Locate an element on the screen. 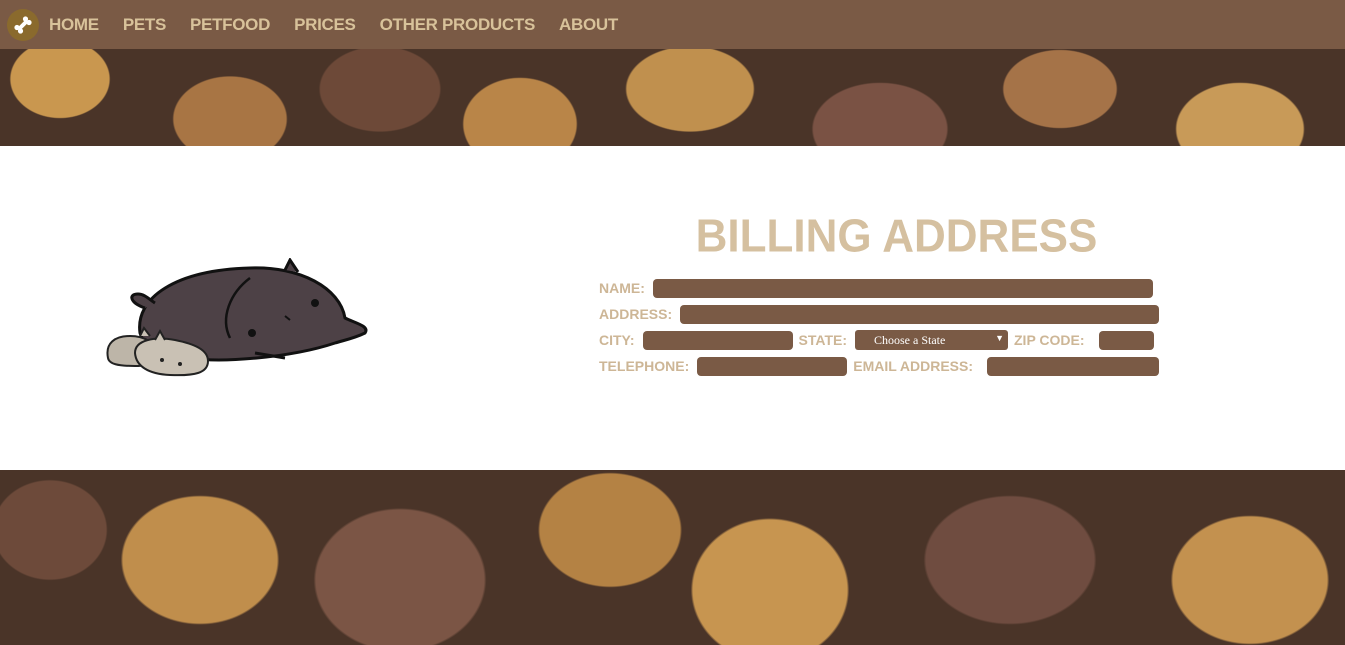 Image resolution: width=1345 pixels, height=645 pixels. sleeping-cats-illustration is located at coordinates (237, 317).